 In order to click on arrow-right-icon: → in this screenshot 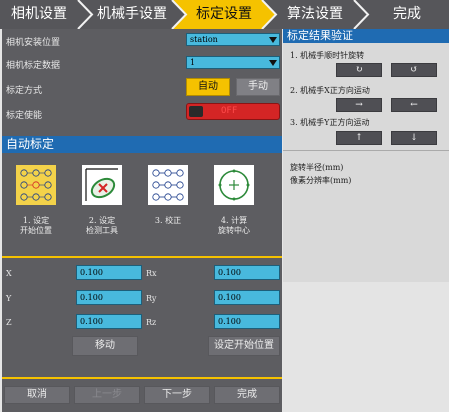, I will do `click(359, 105)`.